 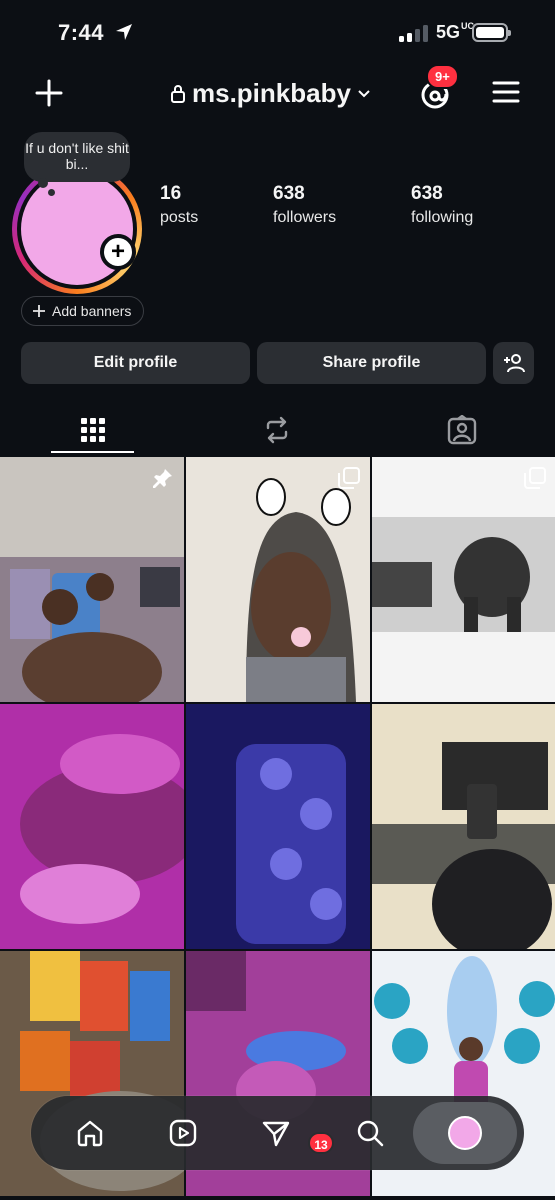 What do you see at coordinates (162, 478) in the screenshot?
I see `pin-icon` at bounding box center [162, 478].